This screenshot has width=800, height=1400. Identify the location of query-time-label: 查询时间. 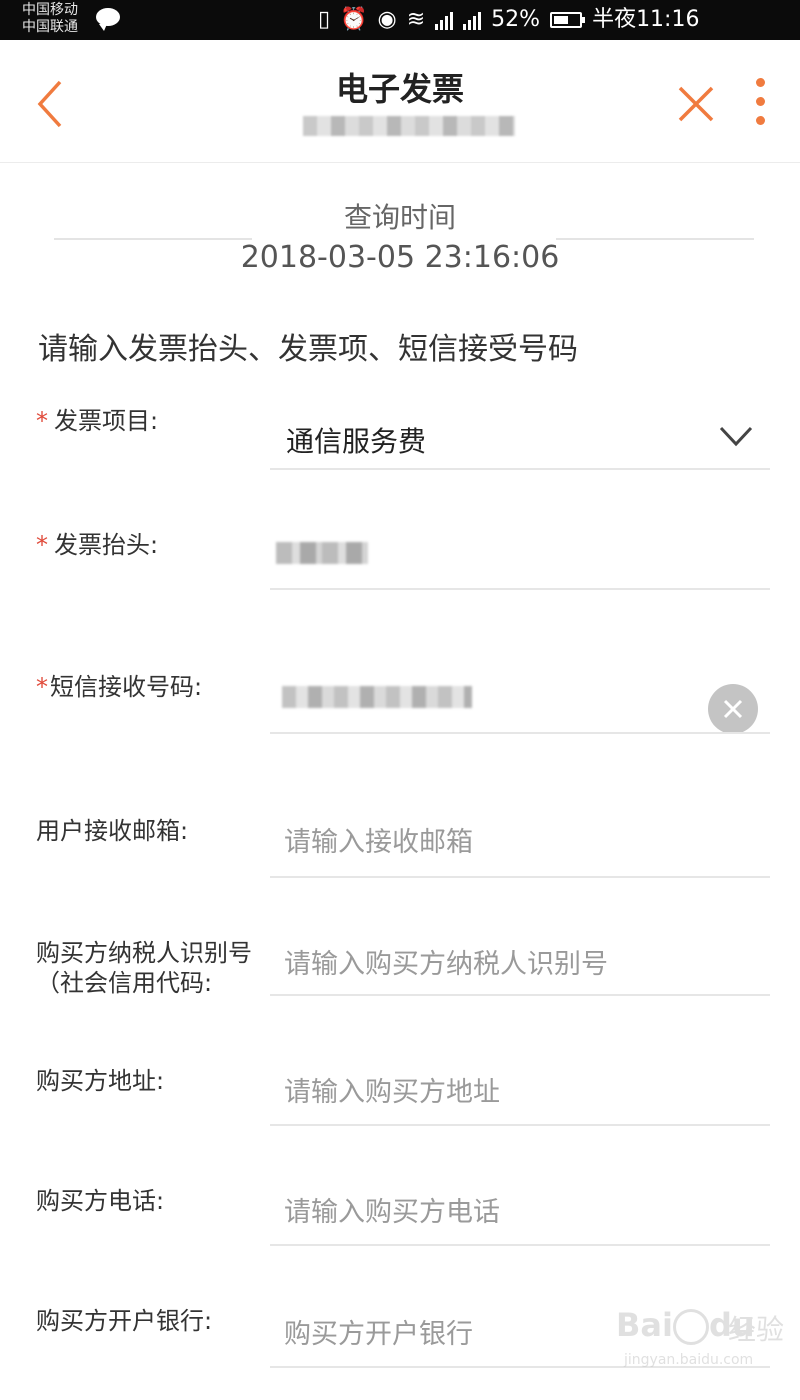
(399, 217).